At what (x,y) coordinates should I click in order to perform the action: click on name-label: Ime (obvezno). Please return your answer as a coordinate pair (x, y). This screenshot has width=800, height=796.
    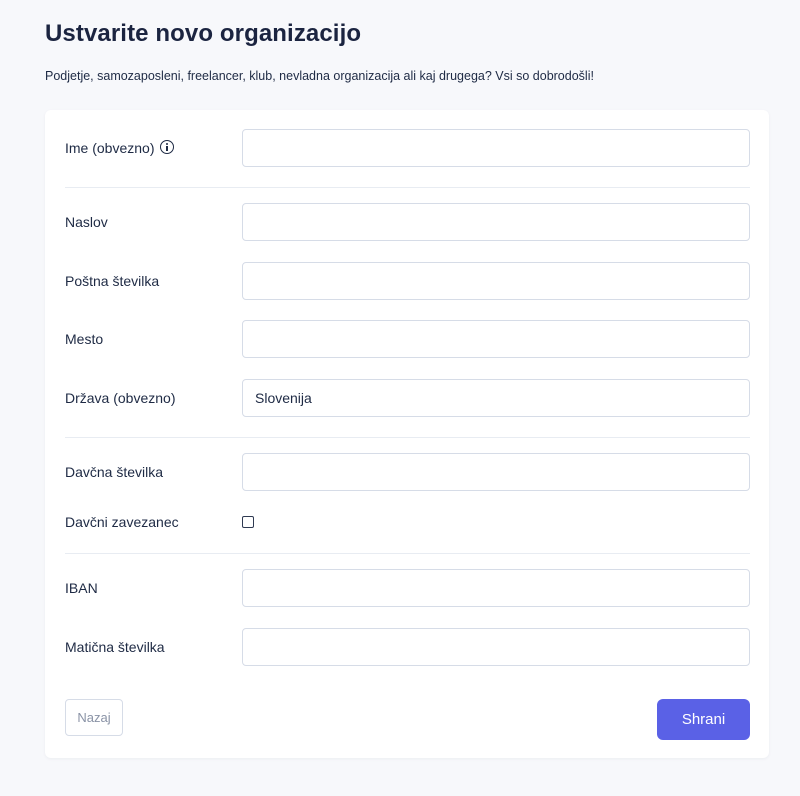
    Looking at the image, I should click on (120, 148).